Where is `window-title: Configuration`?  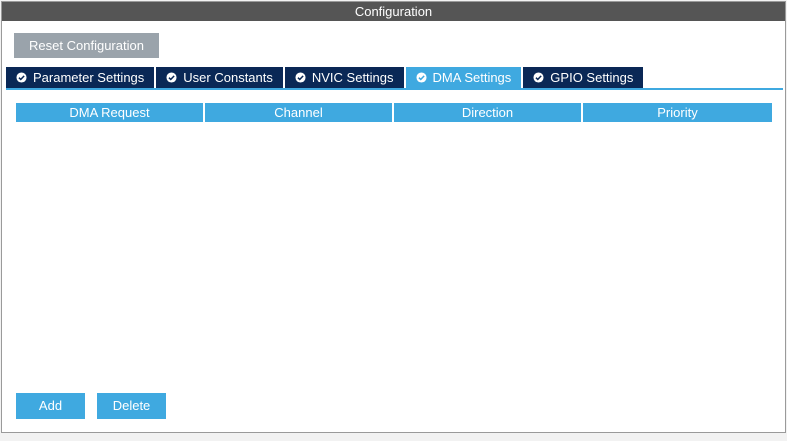
window-title: Configuration is located at coordinates (393, 11).